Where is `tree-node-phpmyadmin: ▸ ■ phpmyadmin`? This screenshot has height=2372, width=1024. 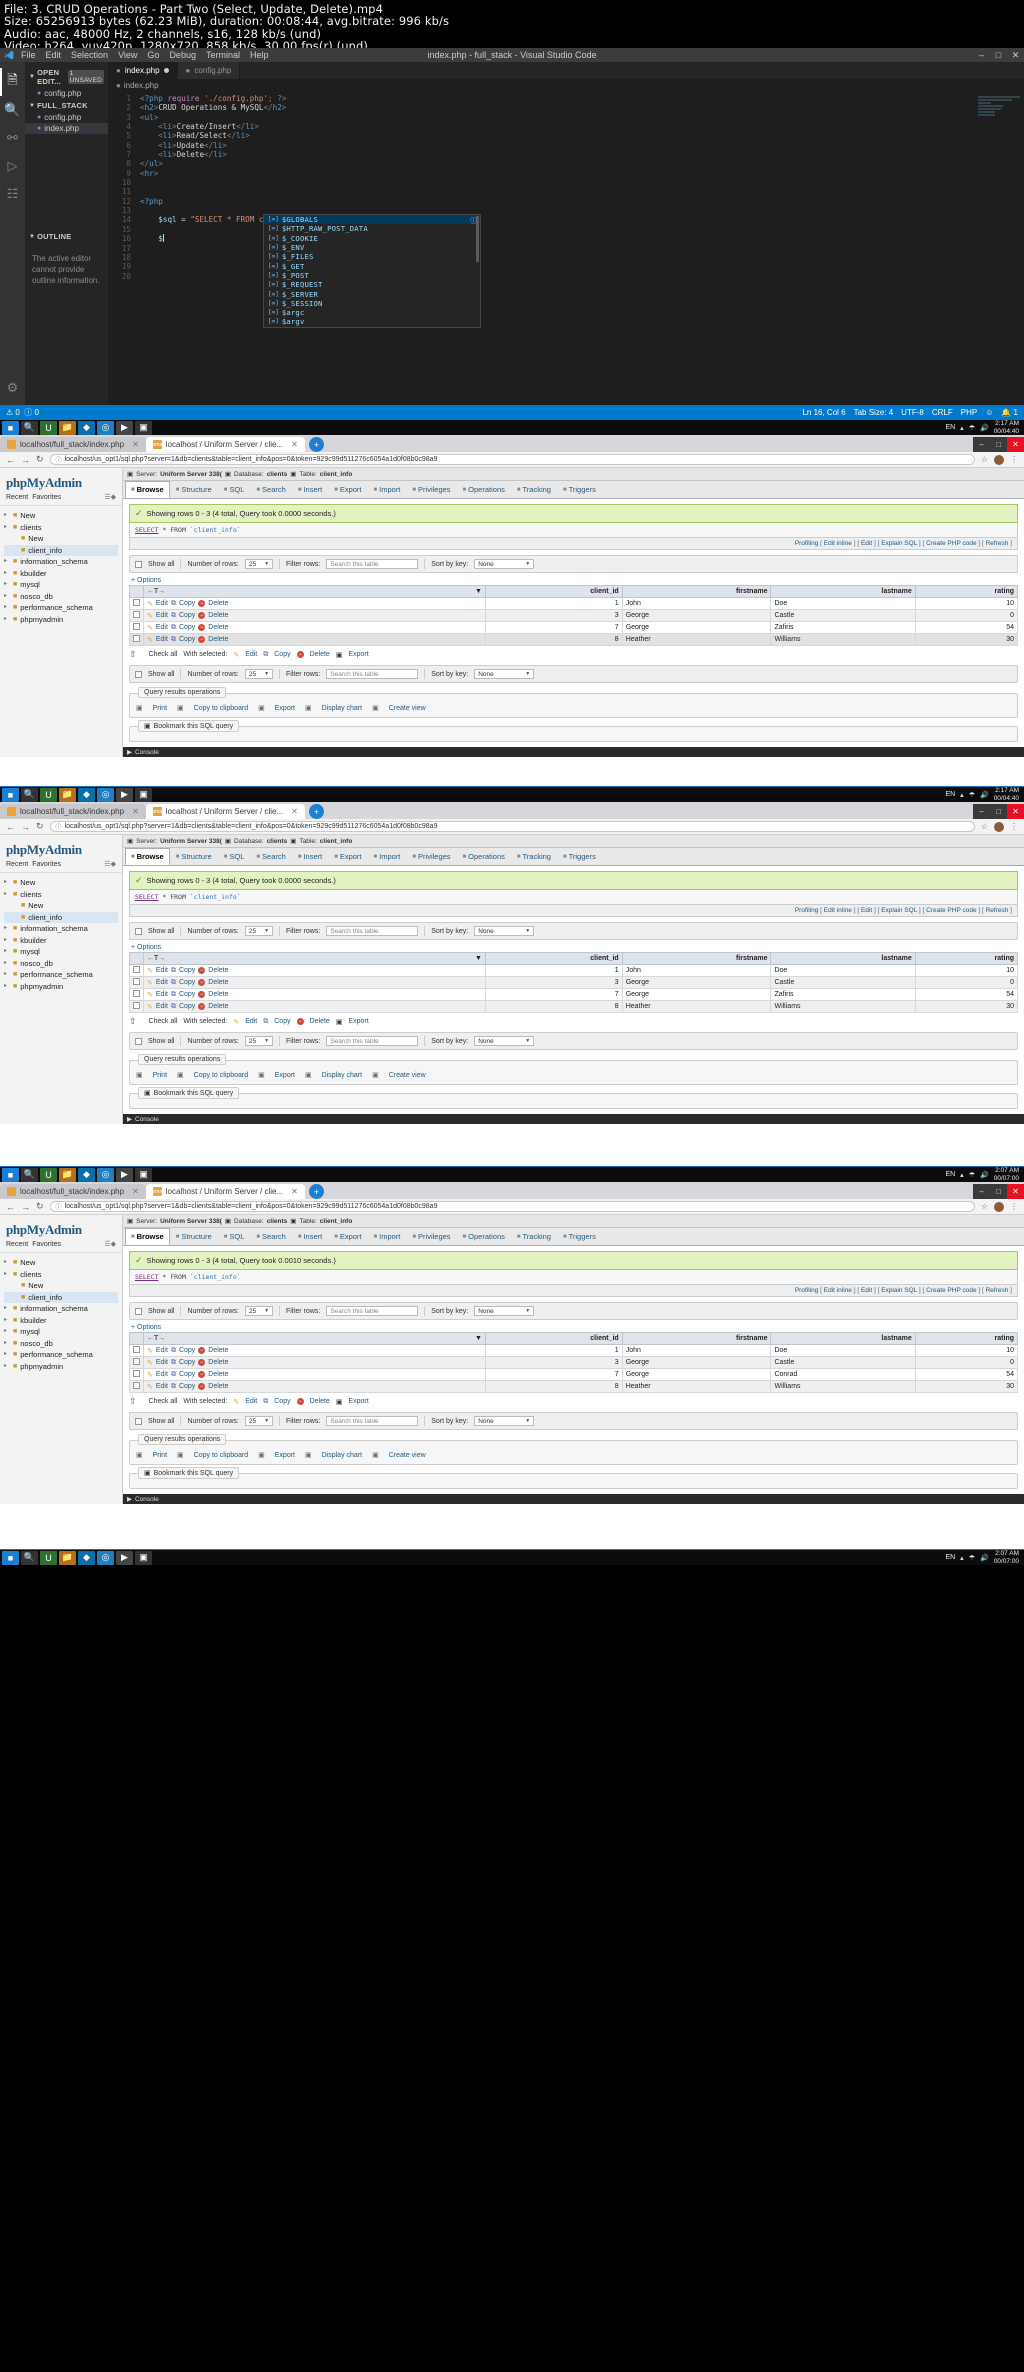
tree-node-phpmyadmin: ▸ ■ phpmyadmin is located at coordinates (61, 987).